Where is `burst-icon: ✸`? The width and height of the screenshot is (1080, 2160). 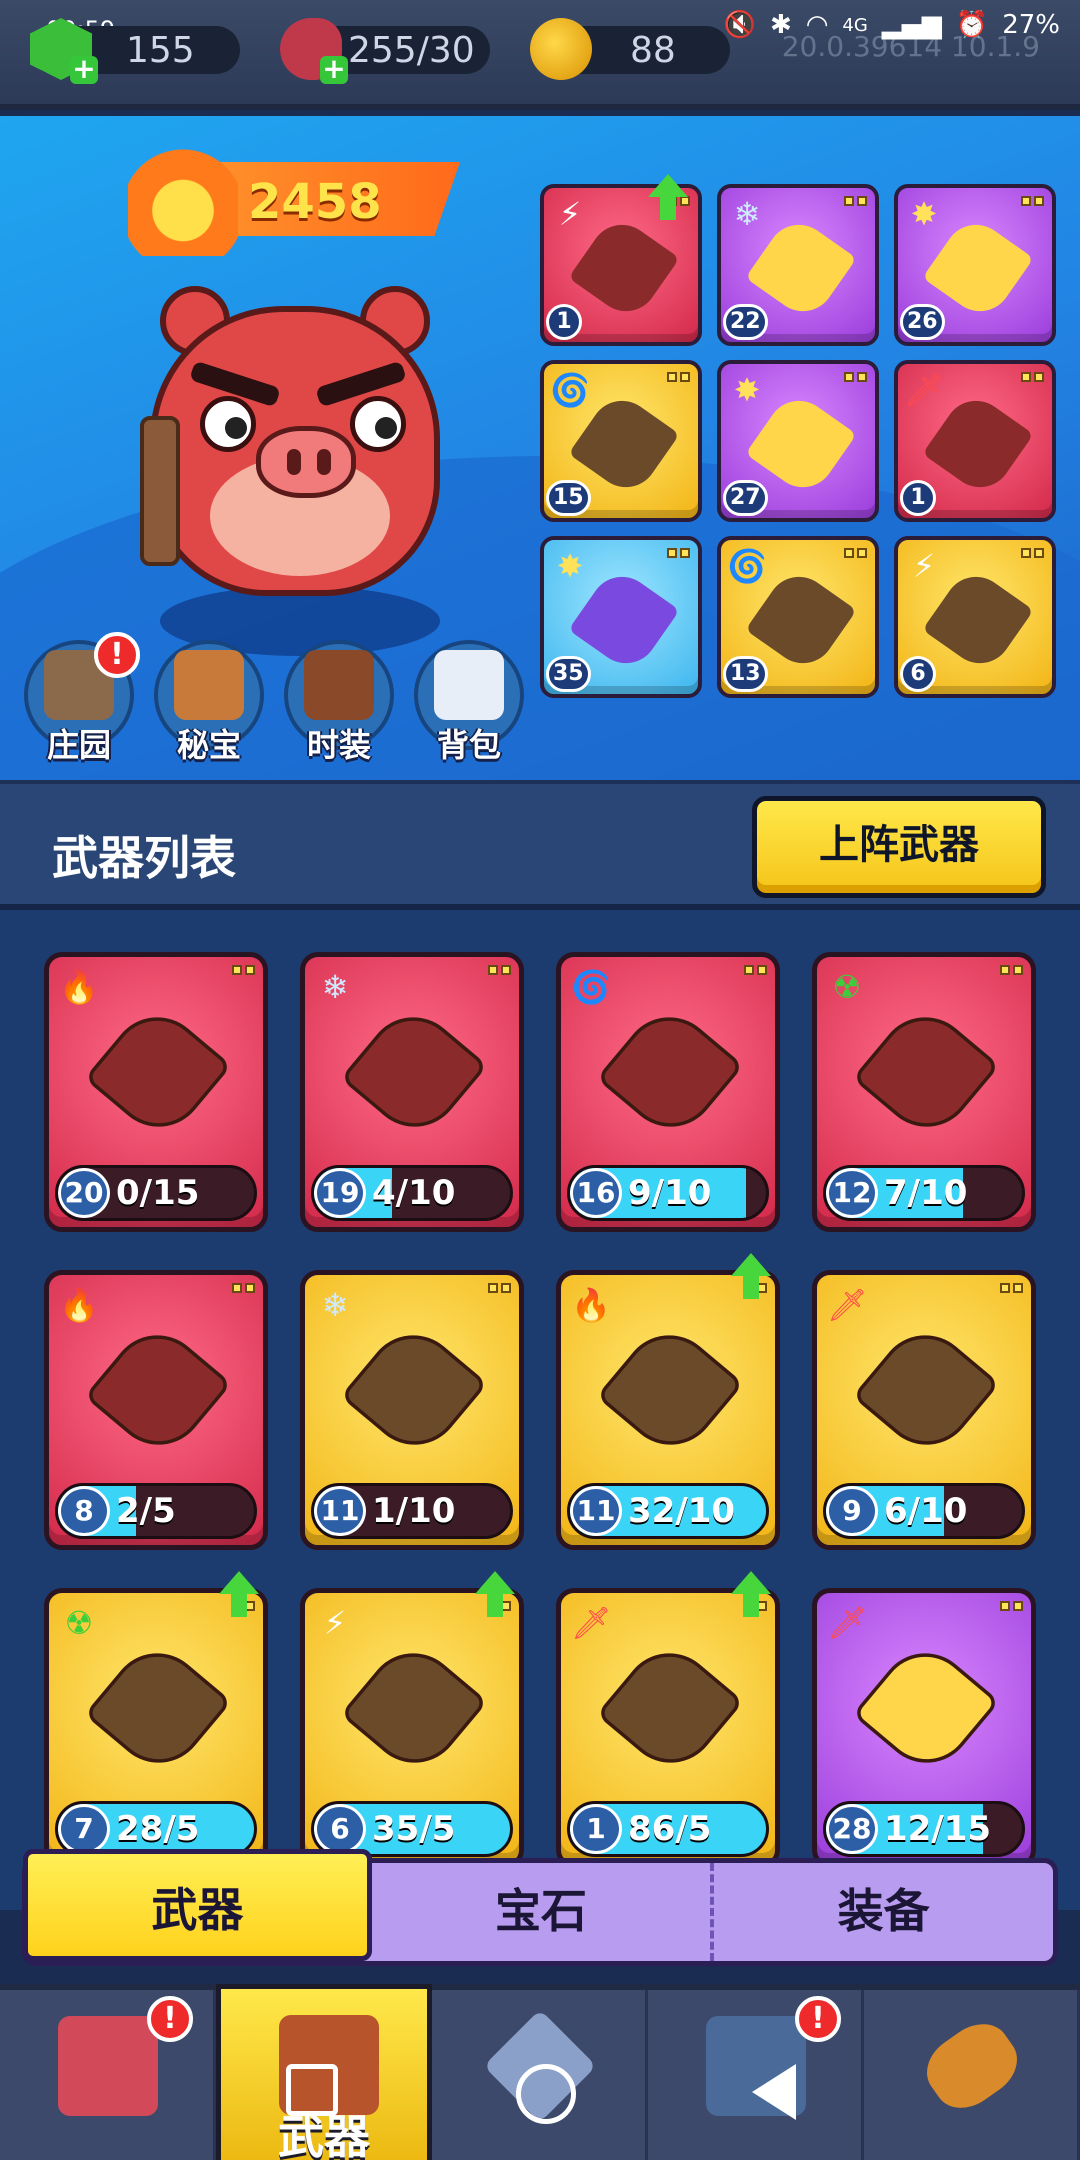 burst-icon: ✸ is located at coordinates (747, 390).